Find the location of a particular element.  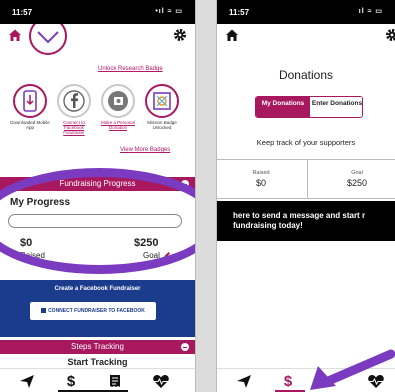

steps-tracking-header: Steps Tracking is located at coordinates (97, 347).